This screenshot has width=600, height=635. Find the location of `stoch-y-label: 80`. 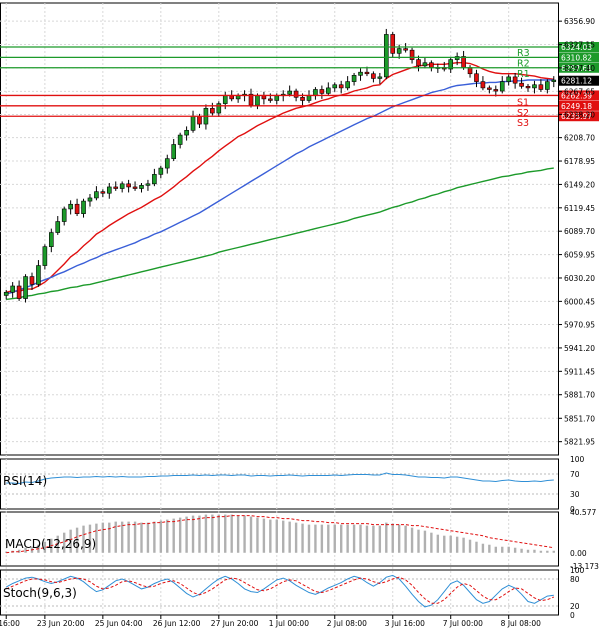

stoch-y-label: 80 is located at coordinates (575, 579).